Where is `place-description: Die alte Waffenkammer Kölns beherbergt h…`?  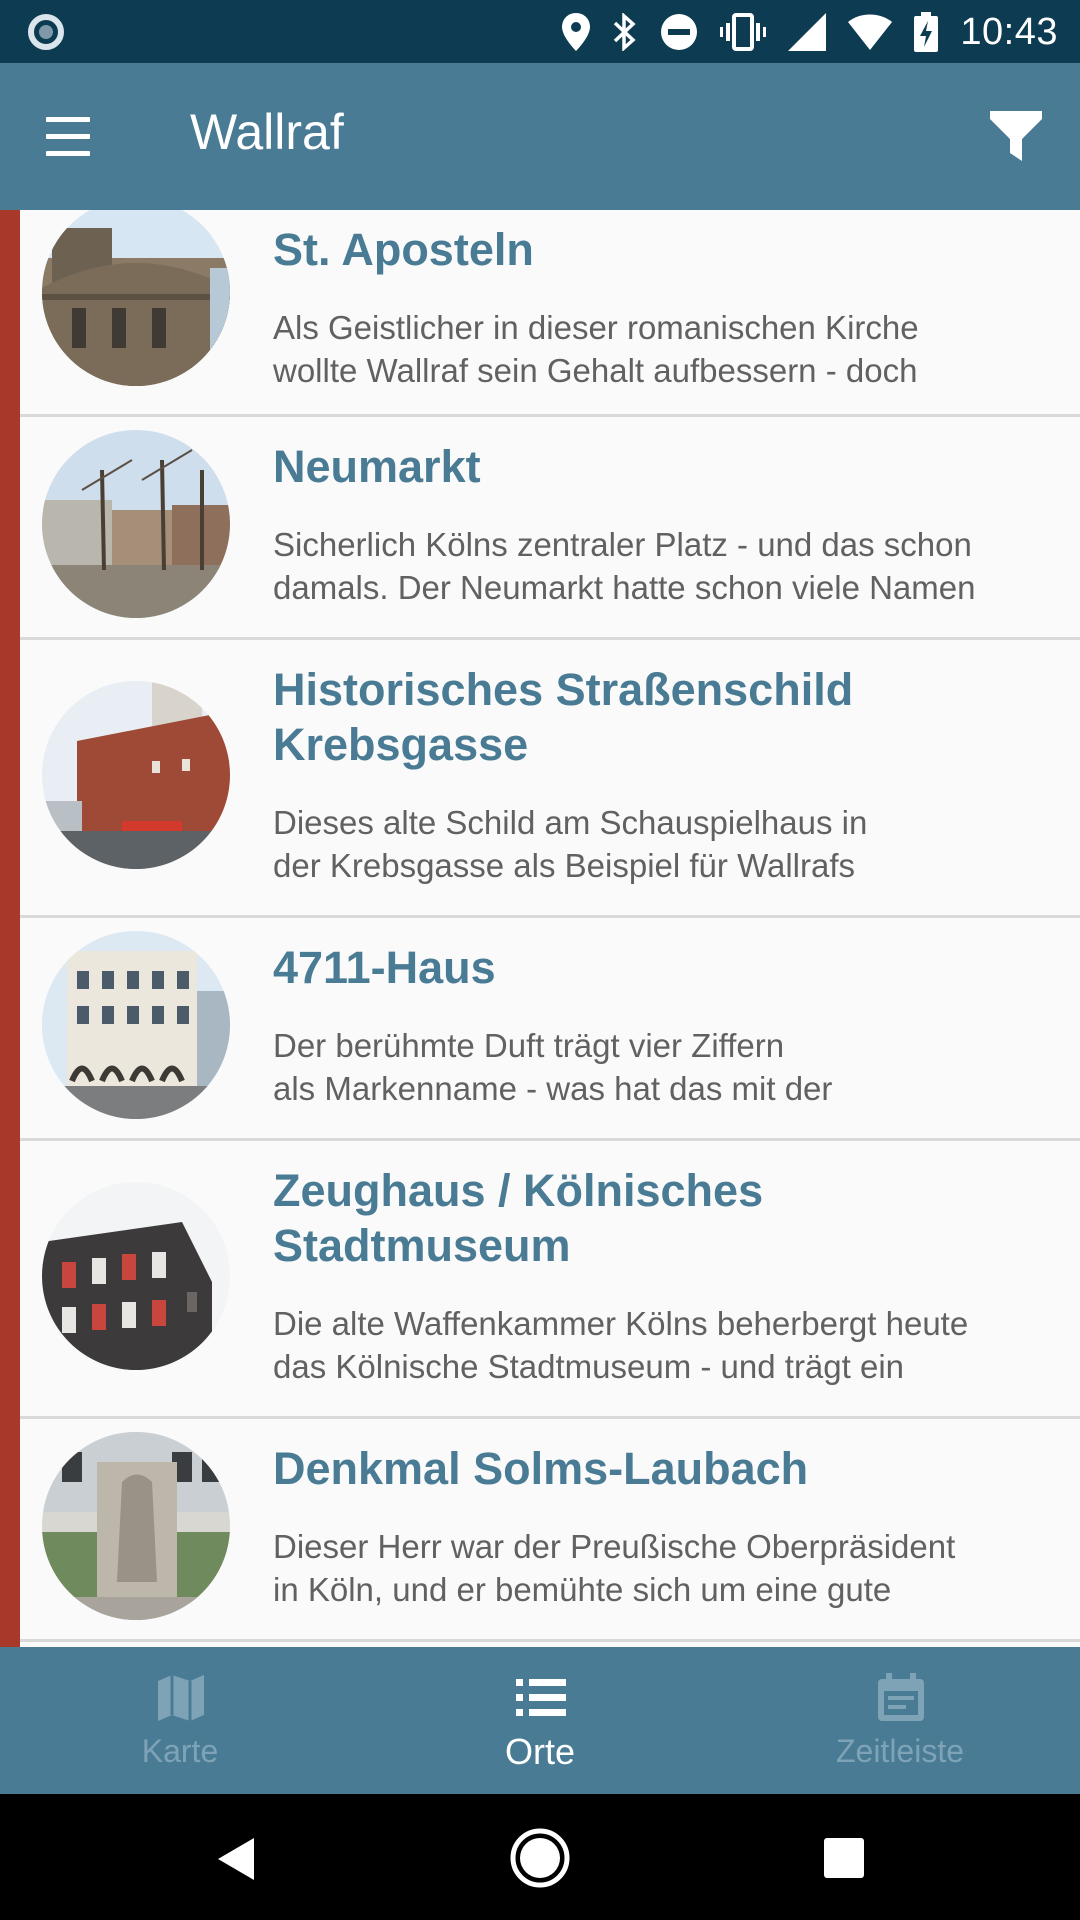
place-description: Die alte Waffenkammer Kölns beherbergt h… is located at coordinates (621, 1345).